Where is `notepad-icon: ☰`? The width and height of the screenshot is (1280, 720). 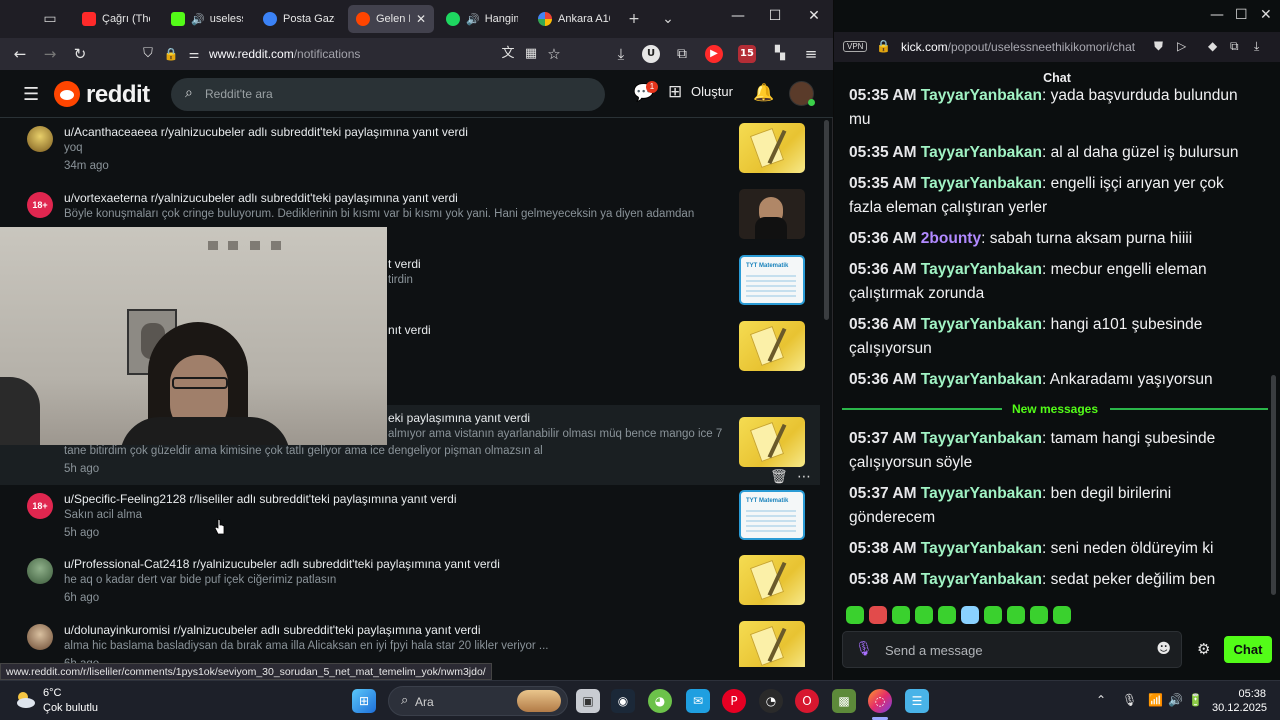 notepad-icon: ☰ is located at coordinates (917, 701).